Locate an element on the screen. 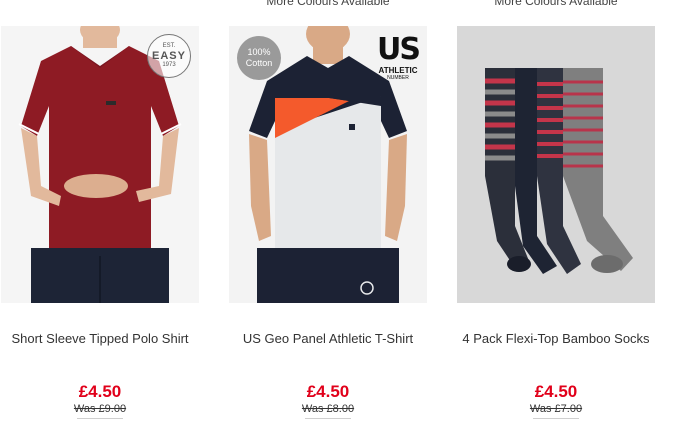 This screenshot has width=681, height=421. was-price: Was £8.00 is located at coordinates (328, 409).